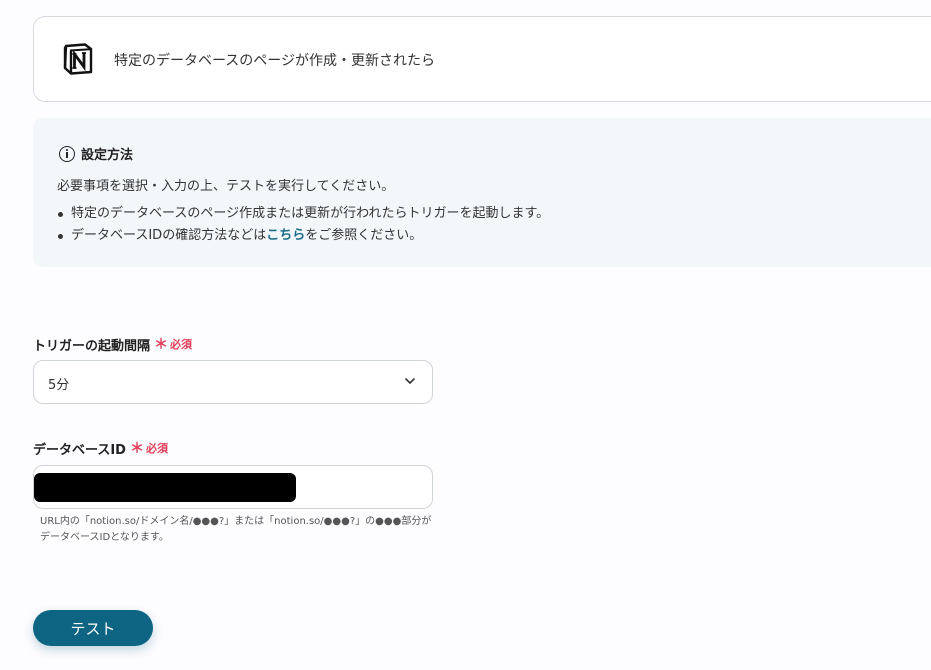  What do you see at coordinates (78, 59) in the screenshot?
I see `notion-logo-icon` at bounding box center [78, 59].